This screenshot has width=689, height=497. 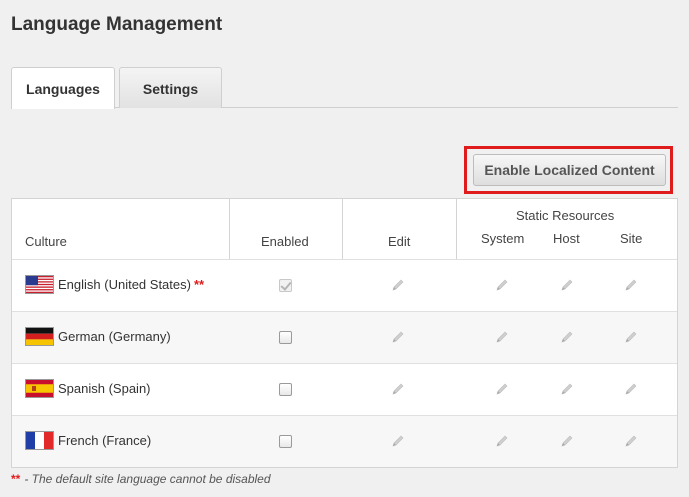 I want to click on de-flag-icon, so click(x=39, y=336).